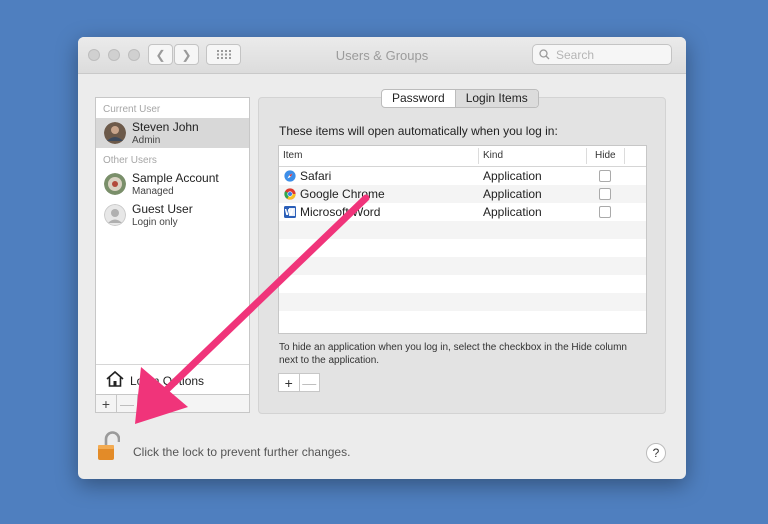 The image size is (768, 524). I want to click on safari-icon, so click(290, 176).